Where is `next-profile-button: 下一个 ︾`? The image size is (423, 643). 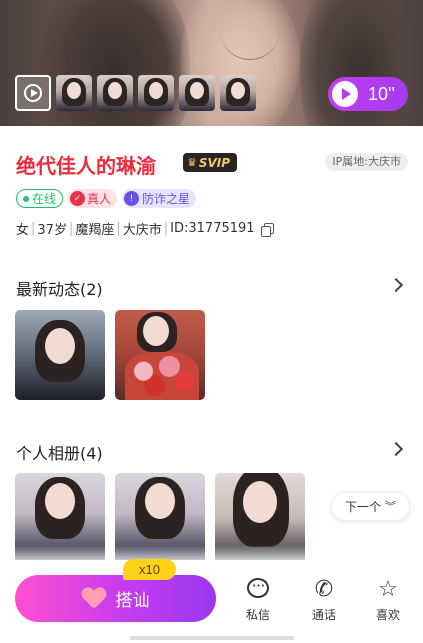 next-profile-button: 下一个 ︾ is located at coordinates (370, 506).